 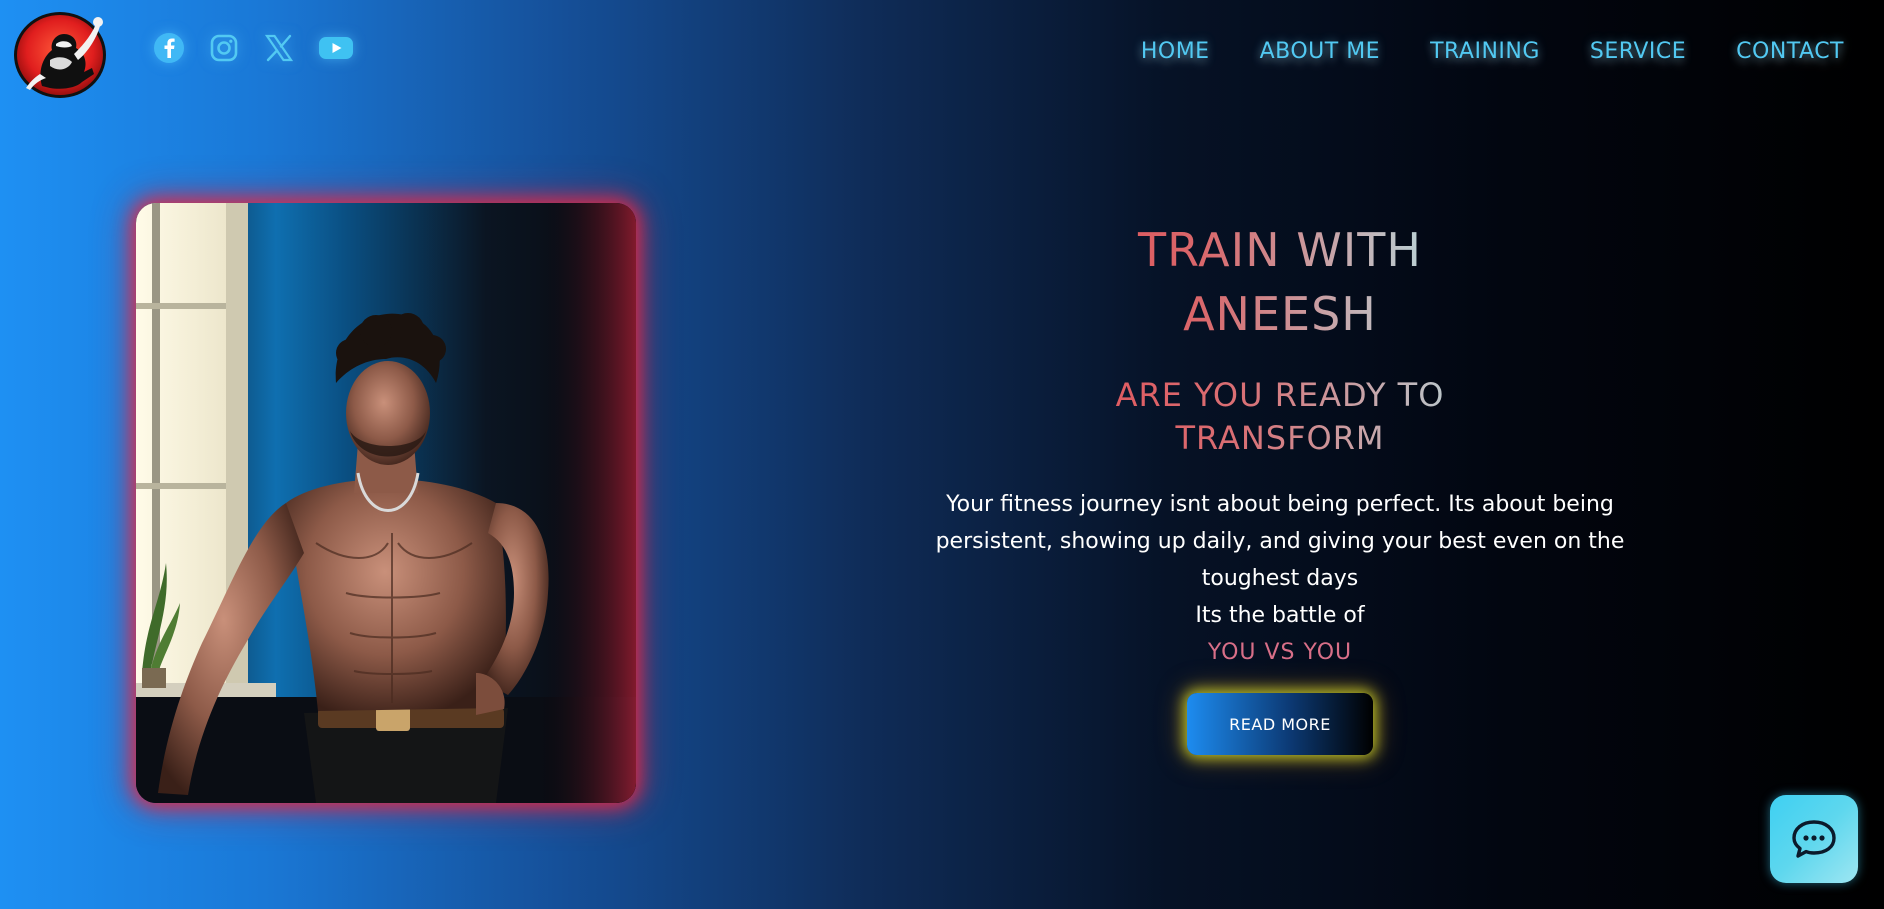 What do you see at coordinates (1485, 51) in the screenshot?
I see `nav-training: TRAINING` at bounding box center [1485, 51].